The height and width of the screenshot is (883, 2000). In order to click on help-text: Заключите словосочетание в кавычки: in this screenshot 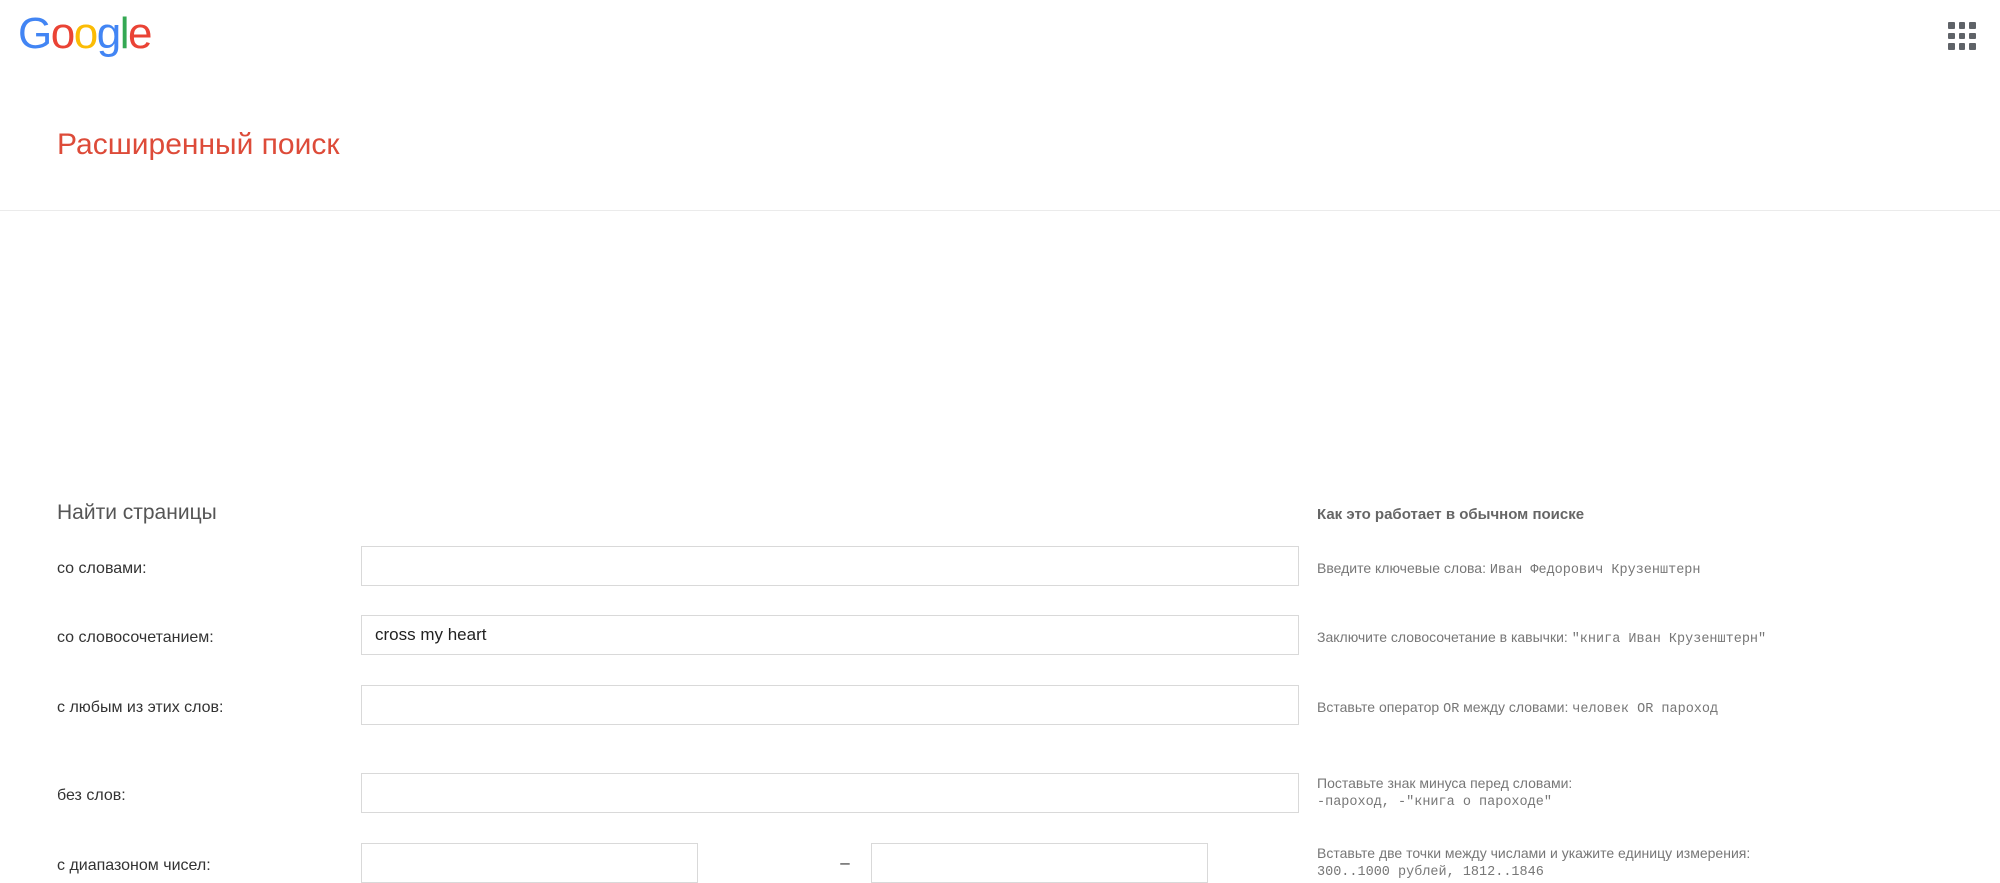, I will do `click(1444, 637)`.